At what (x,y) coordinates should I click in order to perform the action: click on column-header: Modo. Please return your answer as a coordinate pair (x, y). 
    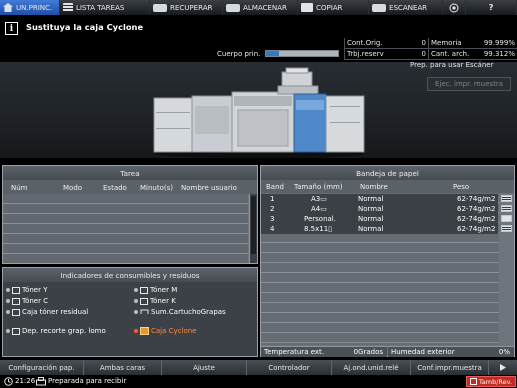
    Looking at the image, I should click on (73, 188).